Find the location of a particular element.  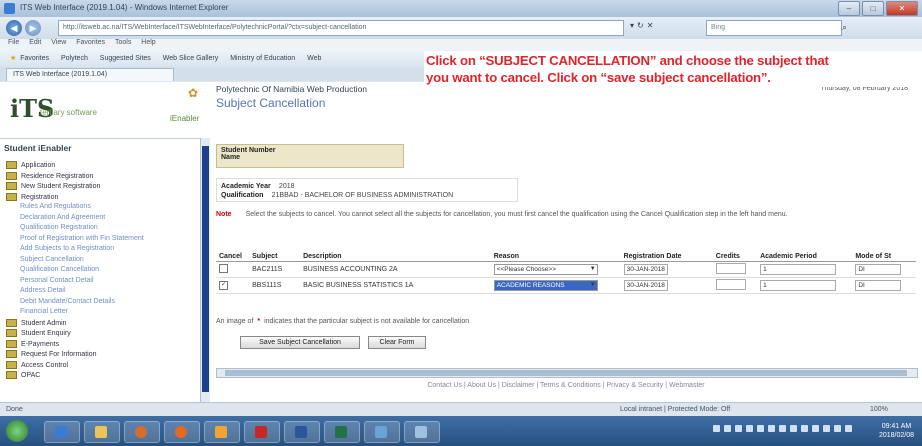

portal-name: iEnabler is located at coordinates (185, 118).